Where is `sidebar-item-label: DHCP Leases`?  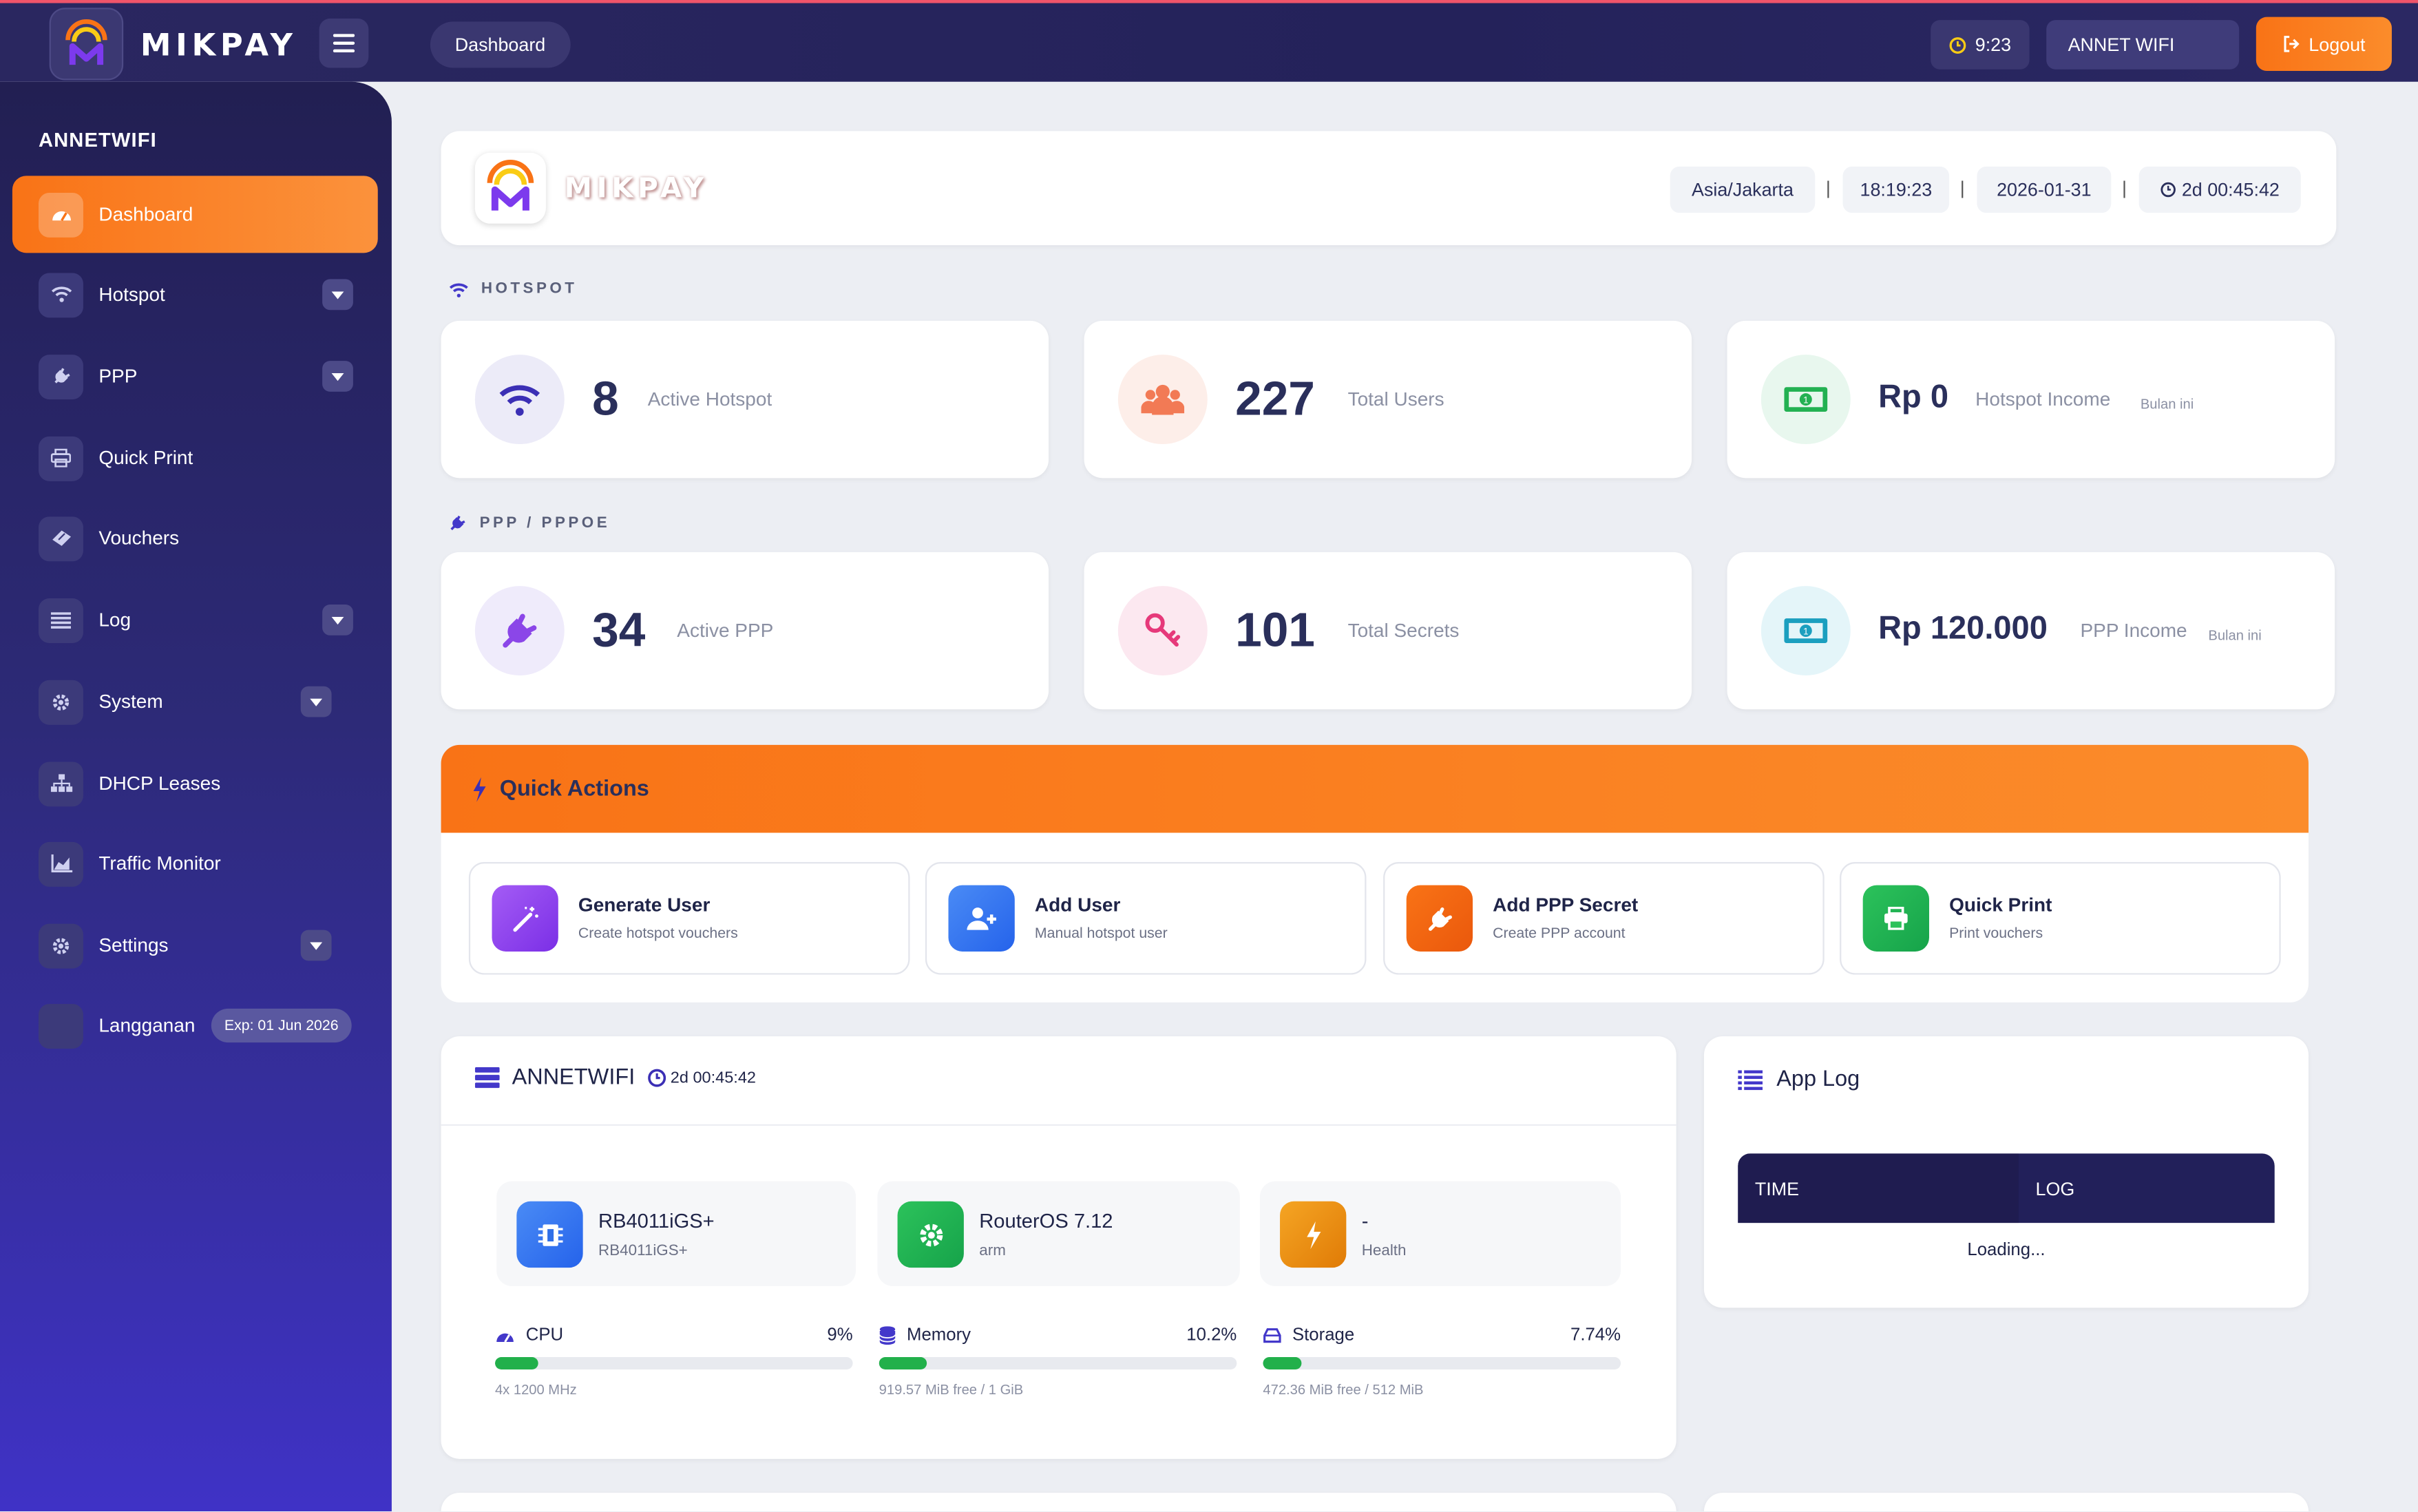
sidebar-item-label: DHCP Leases is located at coordinates (159, 784).